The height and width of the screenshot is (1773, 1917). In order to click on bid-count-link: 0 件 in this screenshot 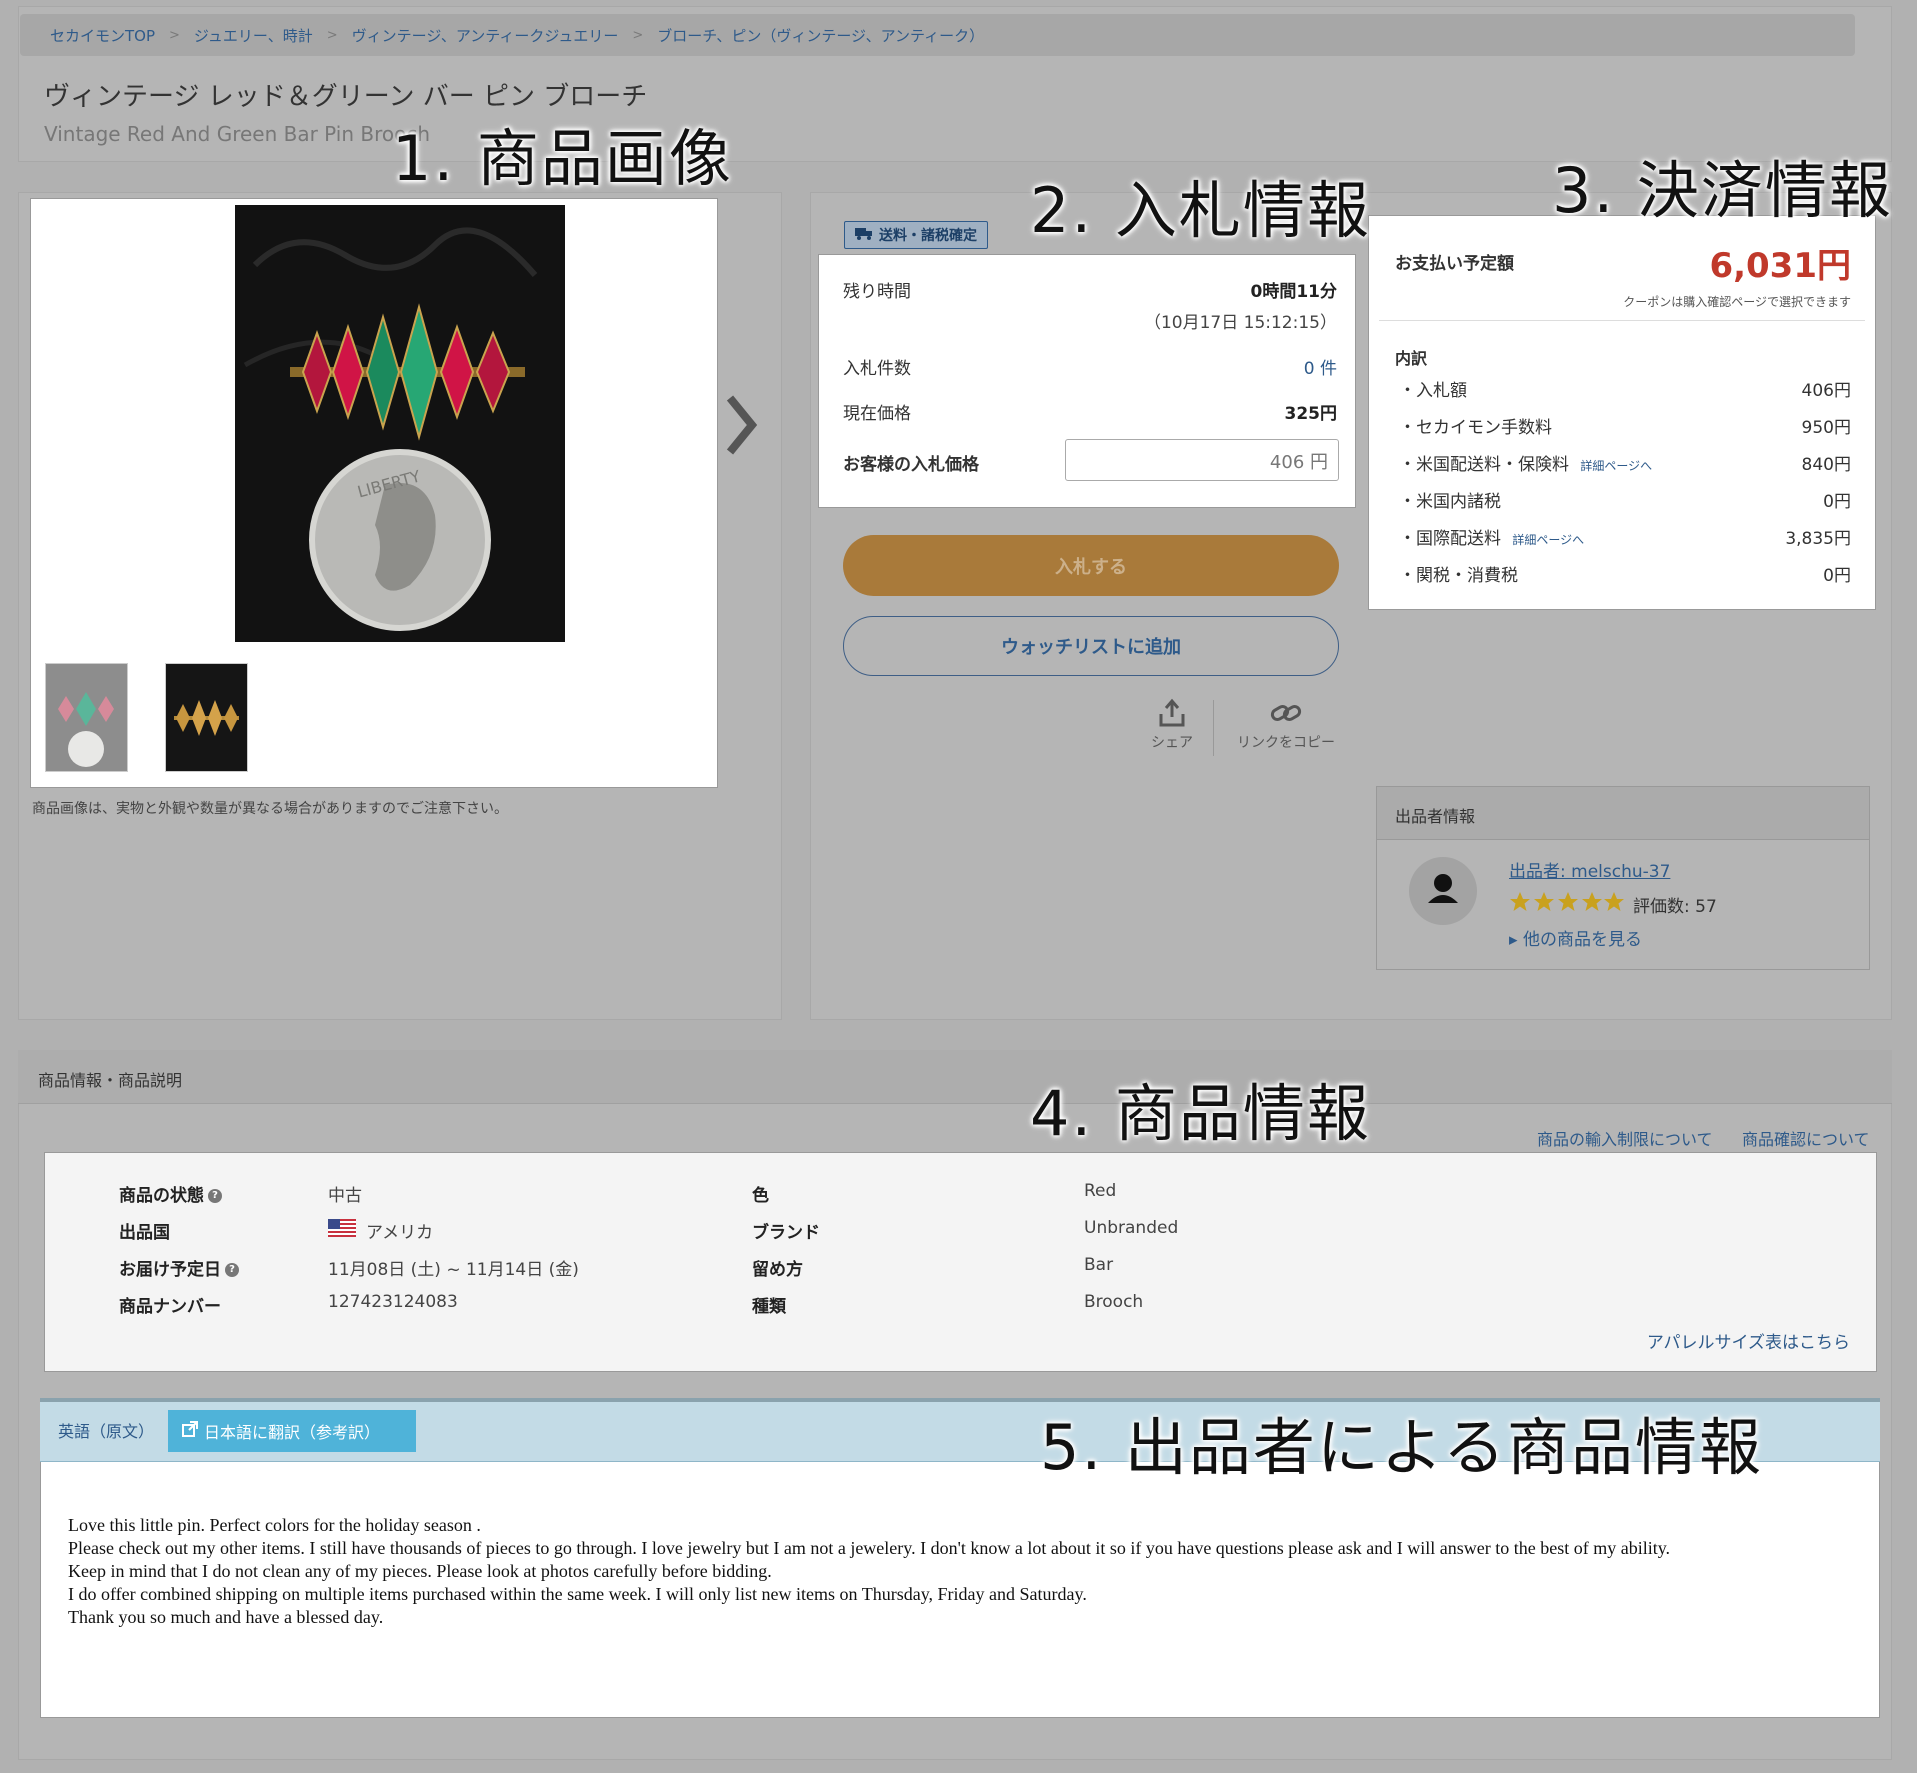, I will do `click(1320, 366)`.